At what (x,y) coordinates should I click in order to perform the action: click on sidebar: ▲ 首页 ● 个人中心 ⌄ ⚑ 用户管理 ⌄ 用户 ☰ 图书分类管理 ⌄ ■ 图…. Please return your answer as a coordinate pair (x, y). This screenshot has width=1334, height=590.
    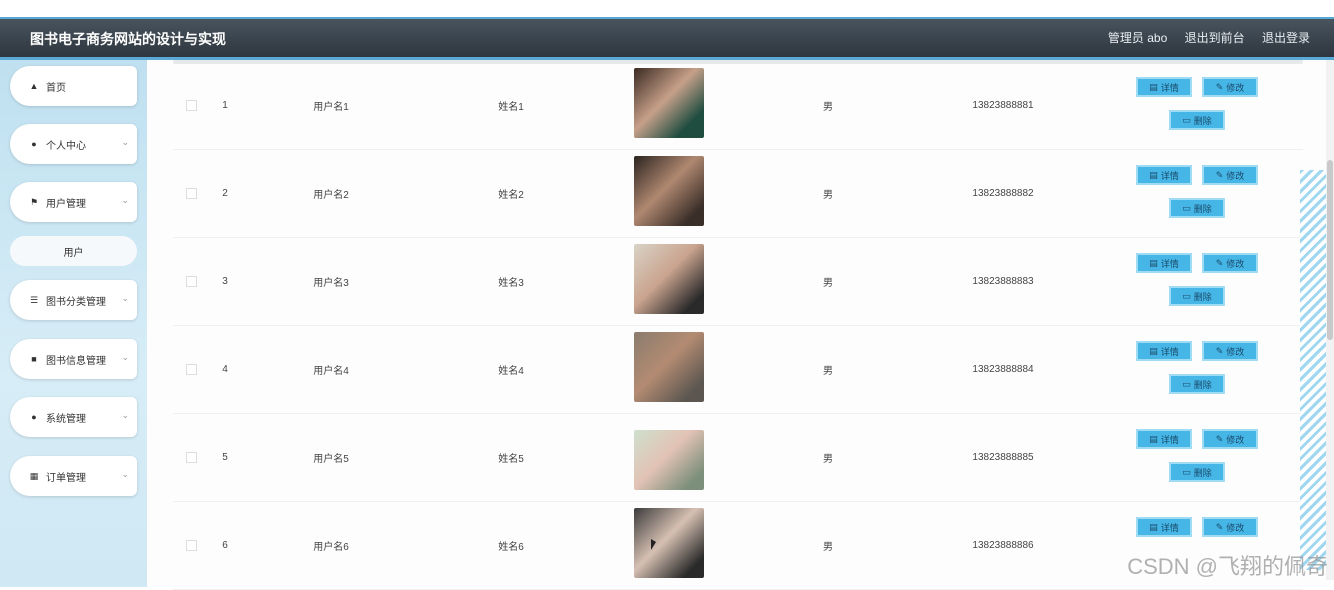
    Looking at the image, I should click on (73, 323).